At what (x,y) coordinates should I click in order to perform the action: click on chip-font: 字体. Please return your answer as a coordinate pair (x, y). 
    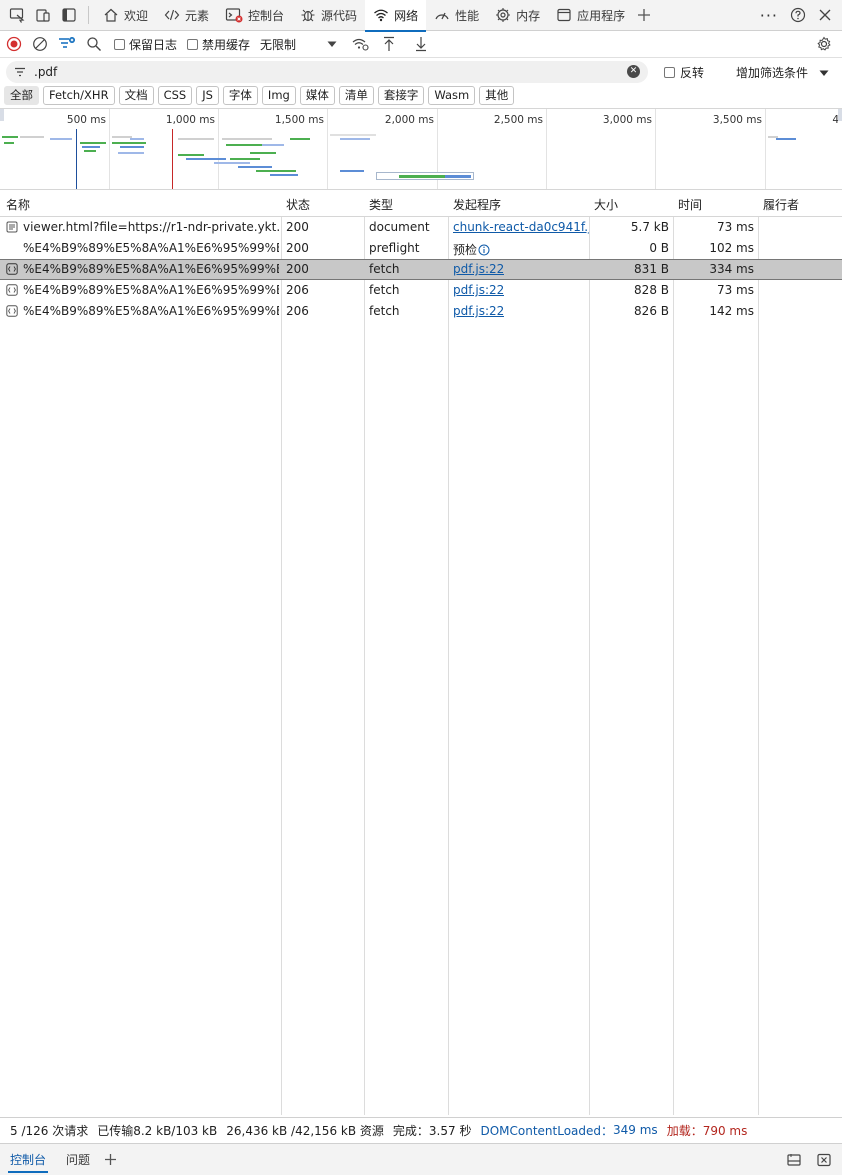
    Looking at the image, I should click on (240, 95).